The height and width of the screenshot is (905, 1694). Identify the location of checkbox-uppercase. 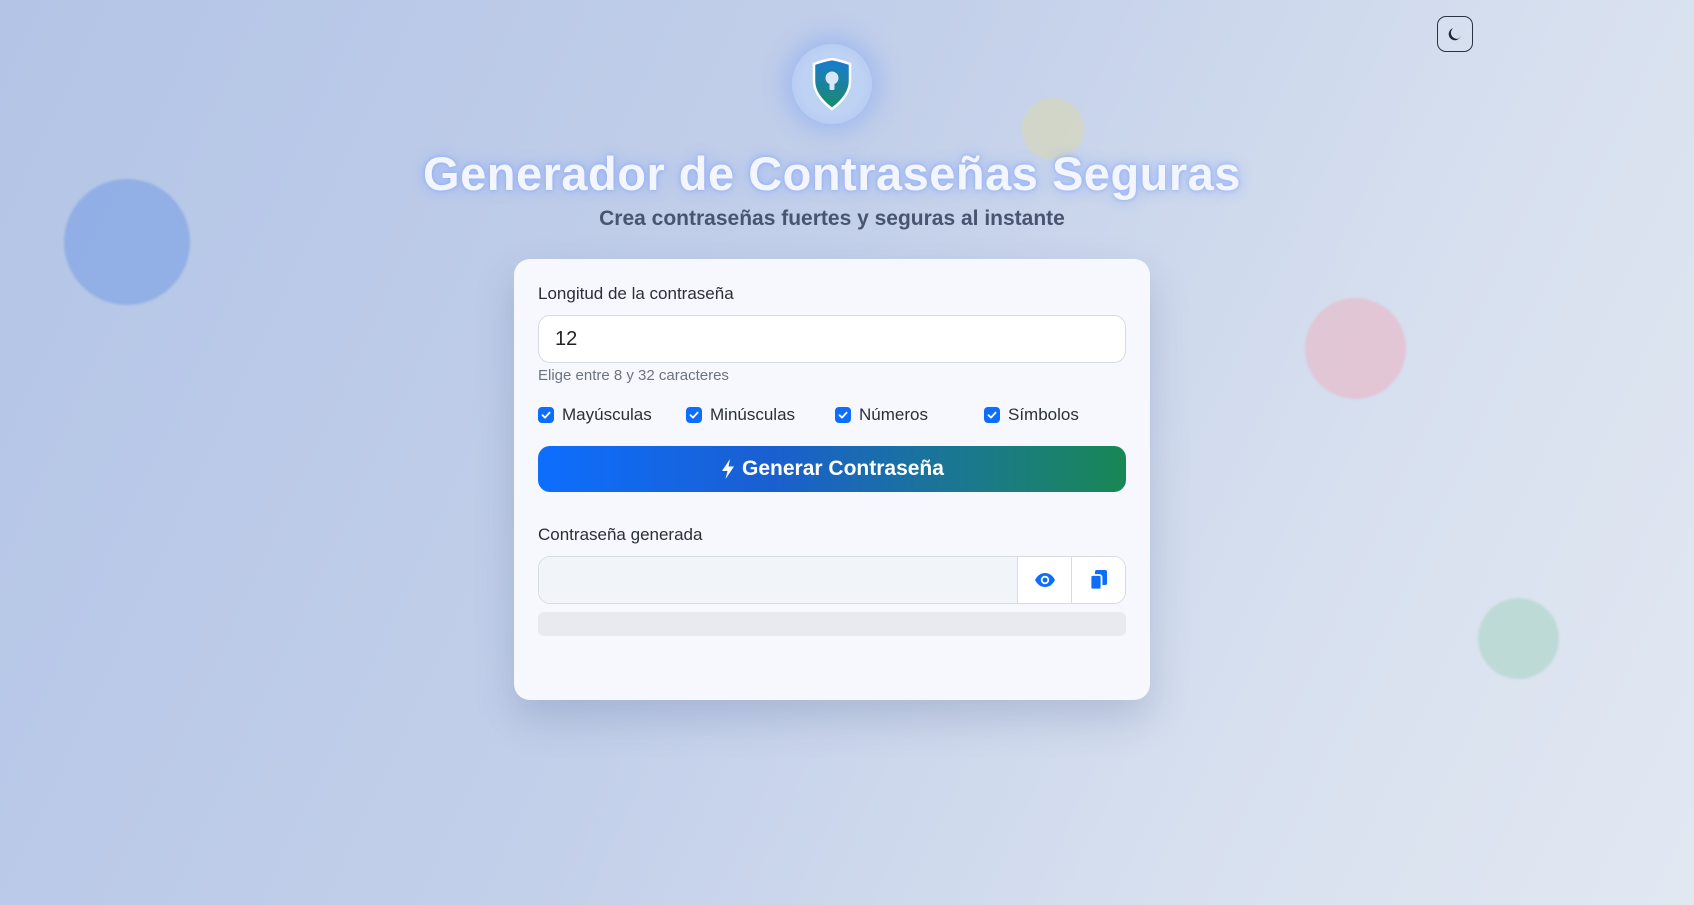
(546, 415).